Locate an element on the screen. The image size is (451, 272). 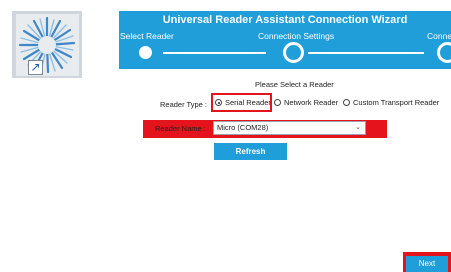
shortcut-arrow-icon: ↗ is located at coordinates (35, 67).